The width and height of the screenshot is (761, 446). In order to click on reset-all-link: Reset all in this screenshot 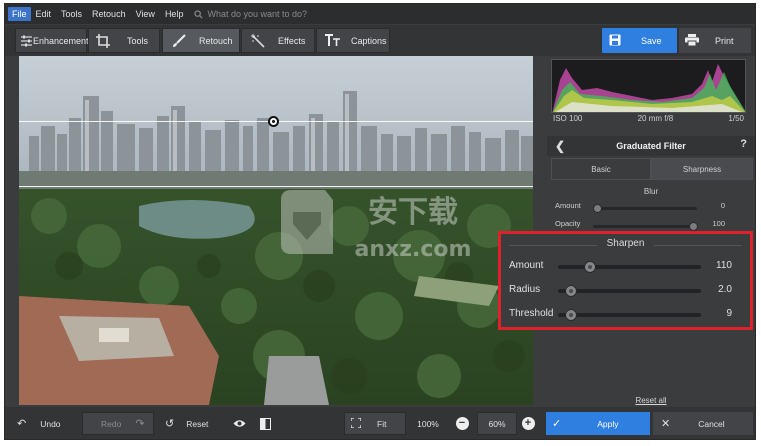, I will do `click(651, 400)`.